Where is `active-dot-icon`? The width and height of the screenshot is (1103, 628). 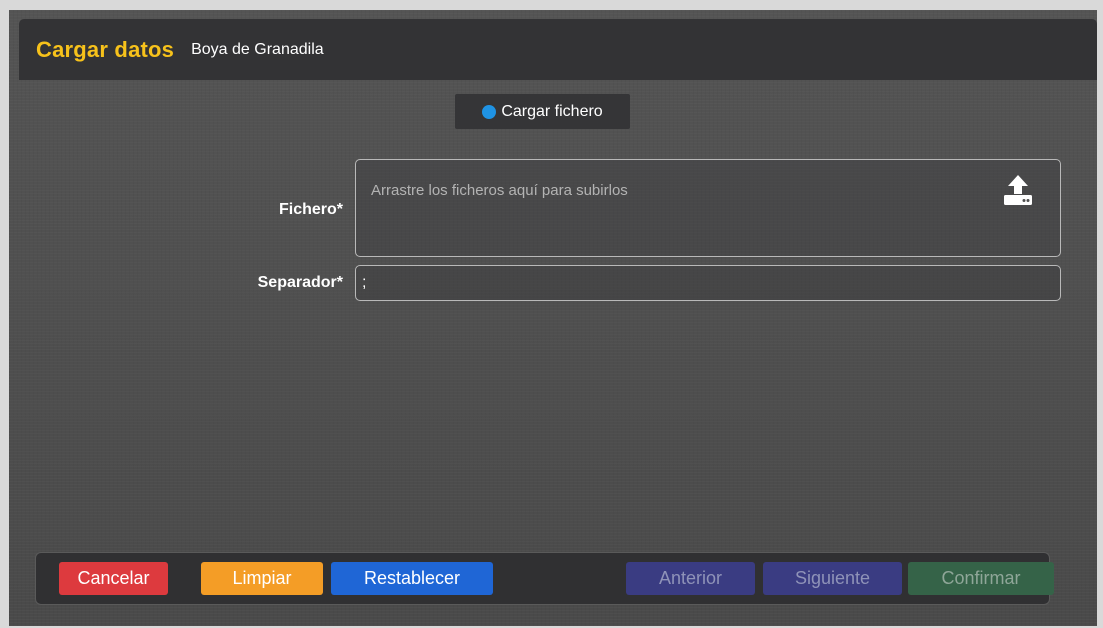 active-dot-icon is located at coordinates (489, 111).